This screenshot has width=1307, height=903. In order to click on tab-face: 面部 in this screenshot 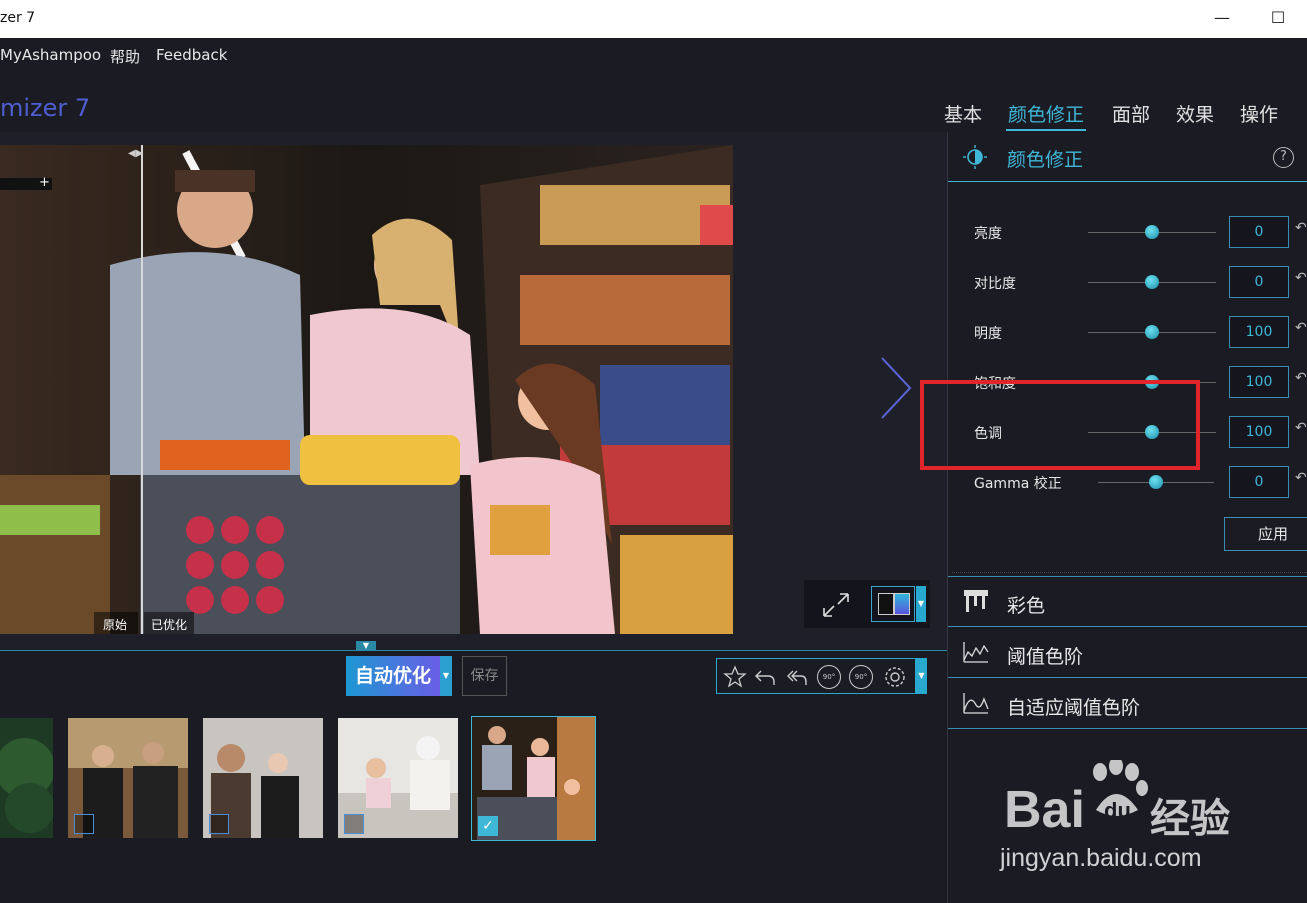, I will do `click(1131, 113)`.